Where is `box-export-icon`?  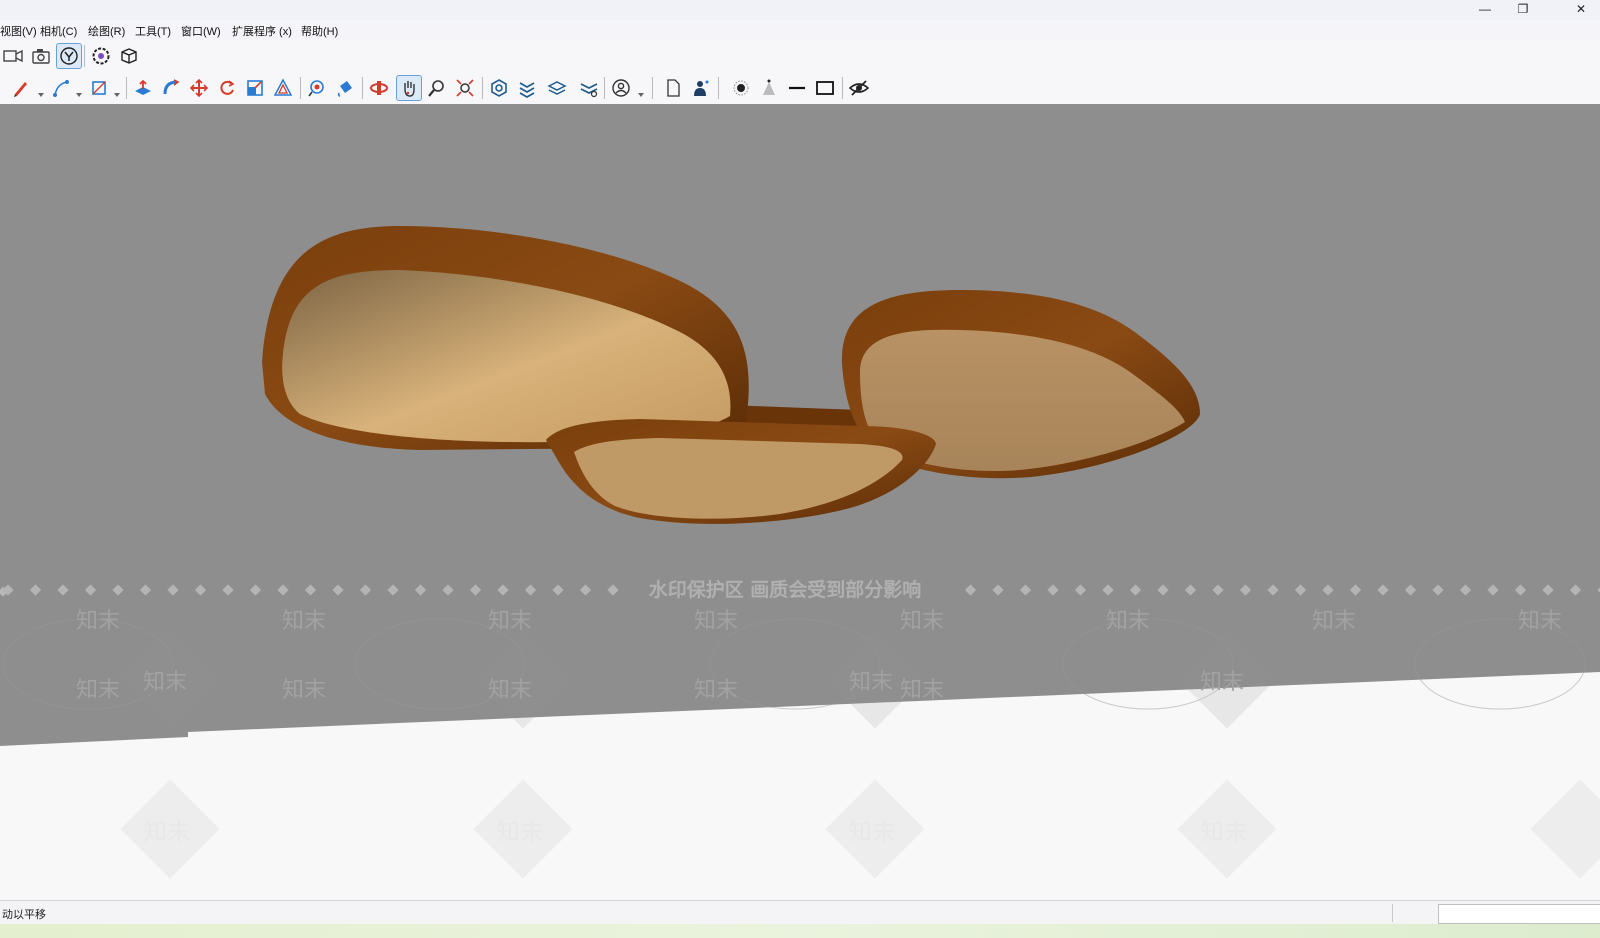
box-export-icon is located at coordinates (129, 56).